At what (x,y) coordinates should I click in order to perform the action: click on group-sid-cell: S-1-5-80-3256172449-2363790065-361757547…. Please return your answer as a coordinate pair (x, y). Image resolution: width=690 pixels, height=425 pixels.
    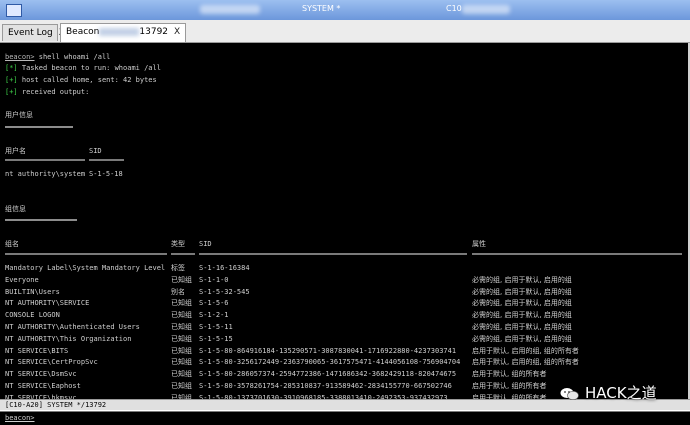
    Looking at the image, I should click on (330, 362).